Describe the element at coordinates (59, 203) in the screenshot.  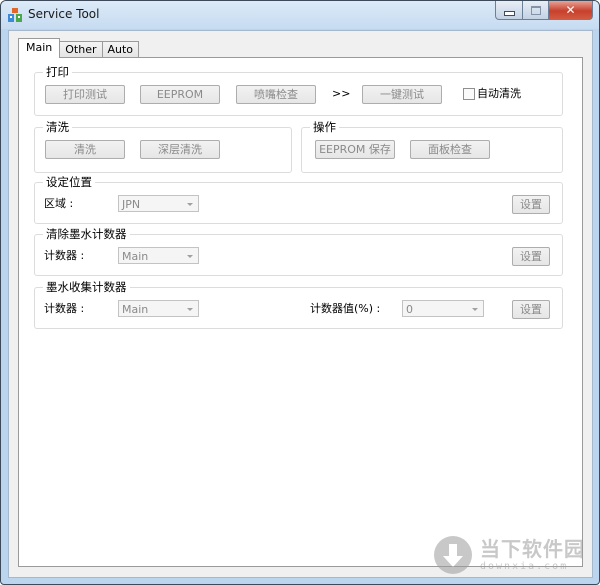
I see `region-label: 区域 :` at that location.